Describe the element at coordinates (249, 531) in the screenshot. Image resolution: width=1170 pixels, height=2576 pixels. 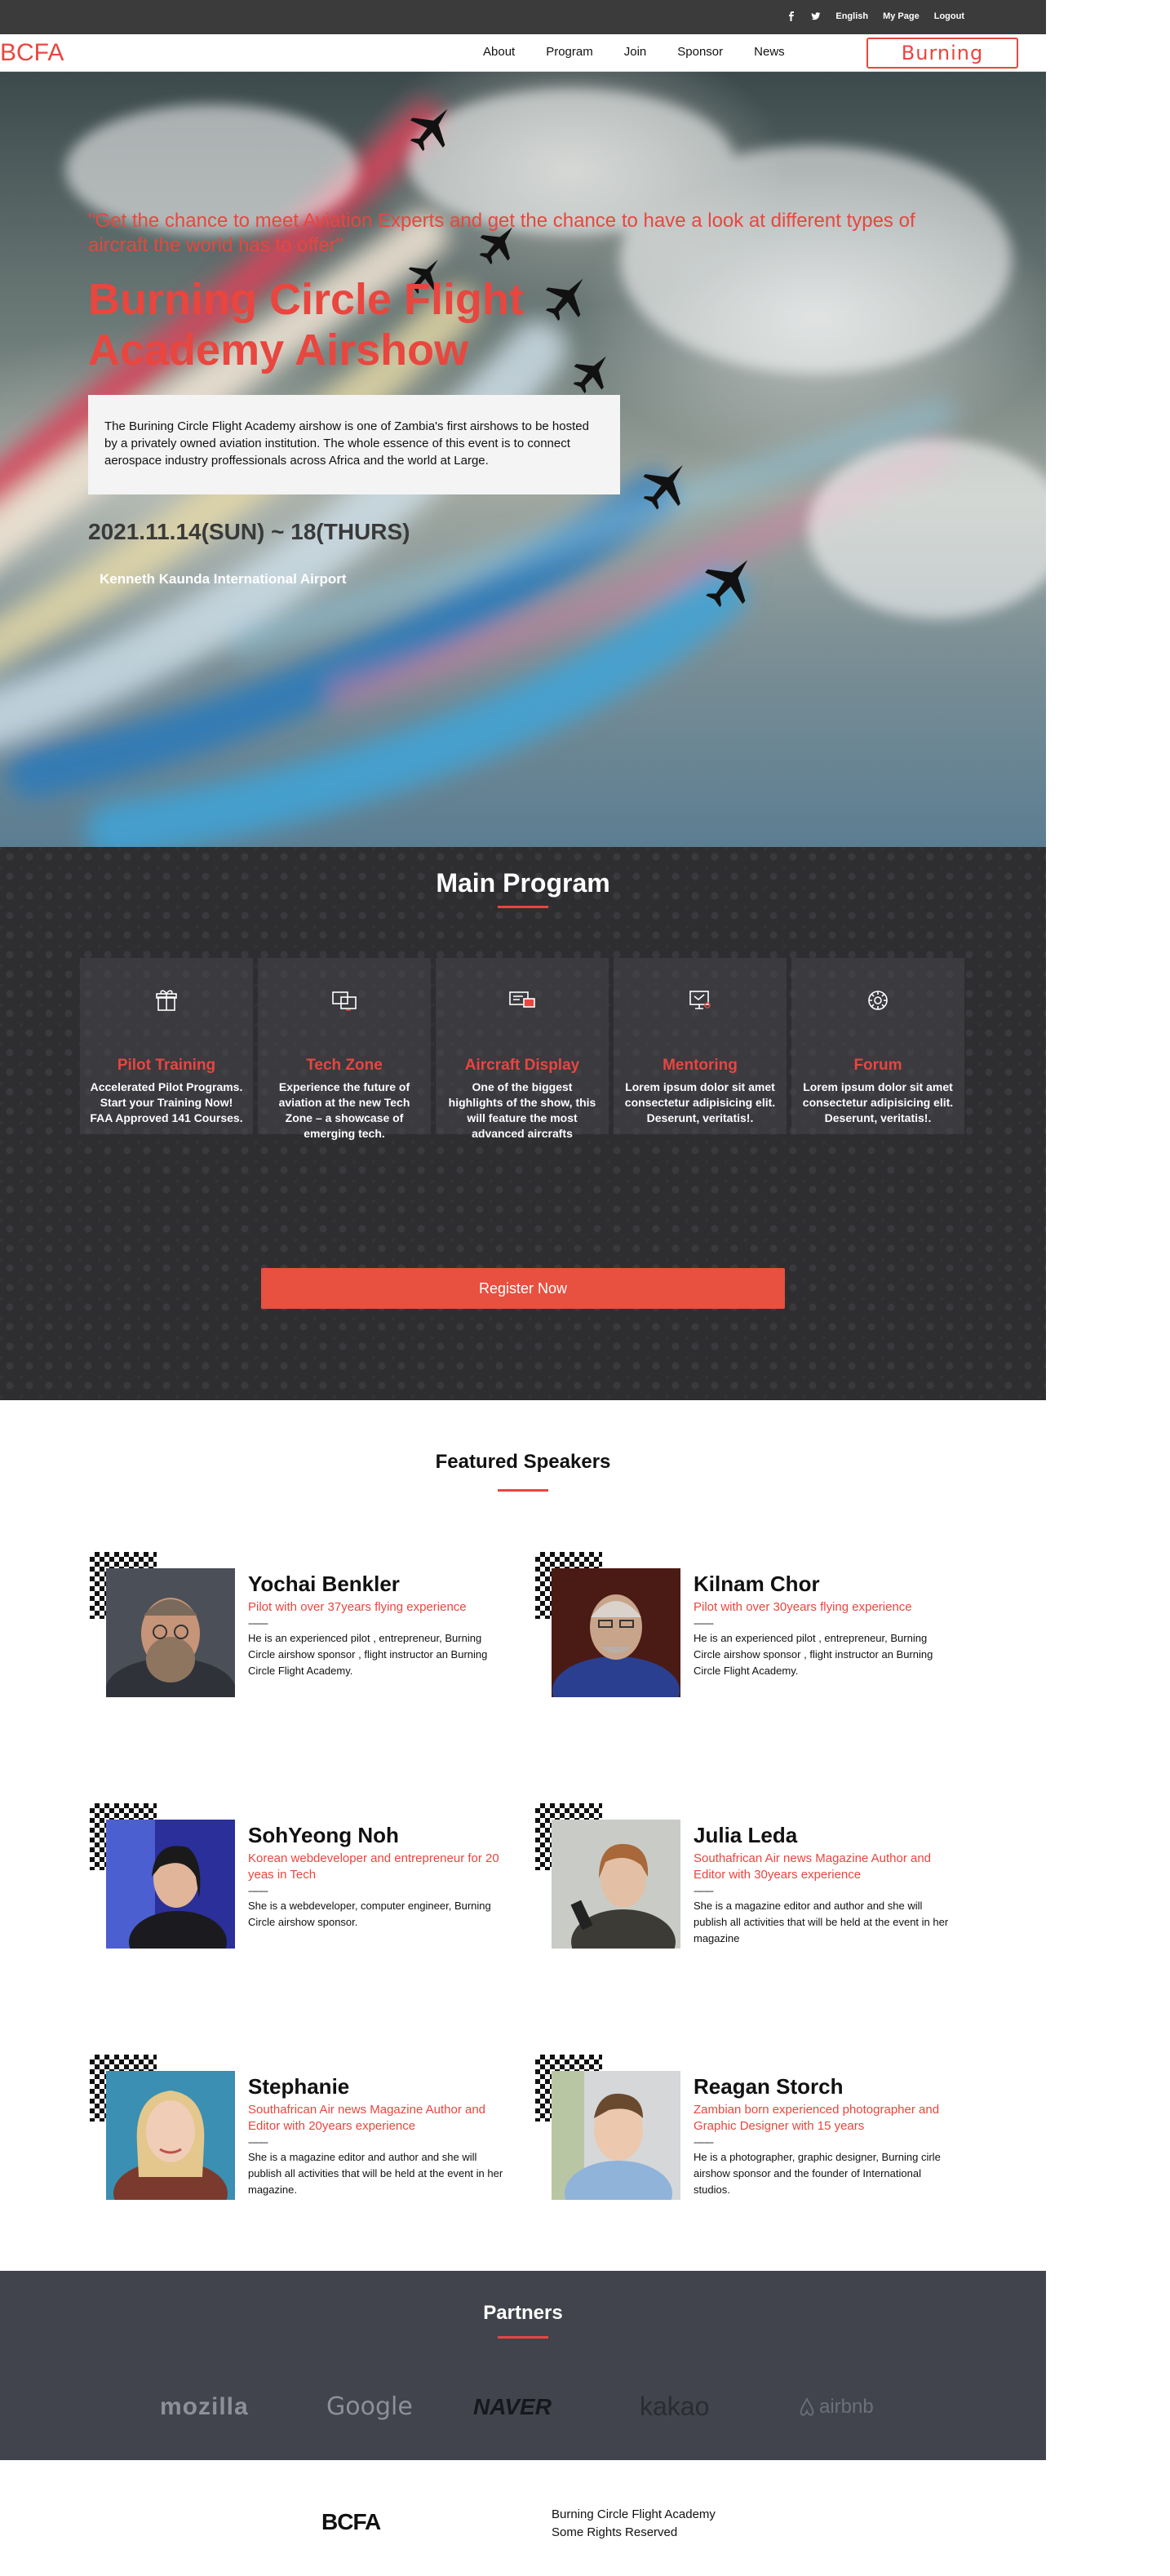
I see `event-dates: 2021.11.14(SUN) ~ 18(THURS)` at that location.